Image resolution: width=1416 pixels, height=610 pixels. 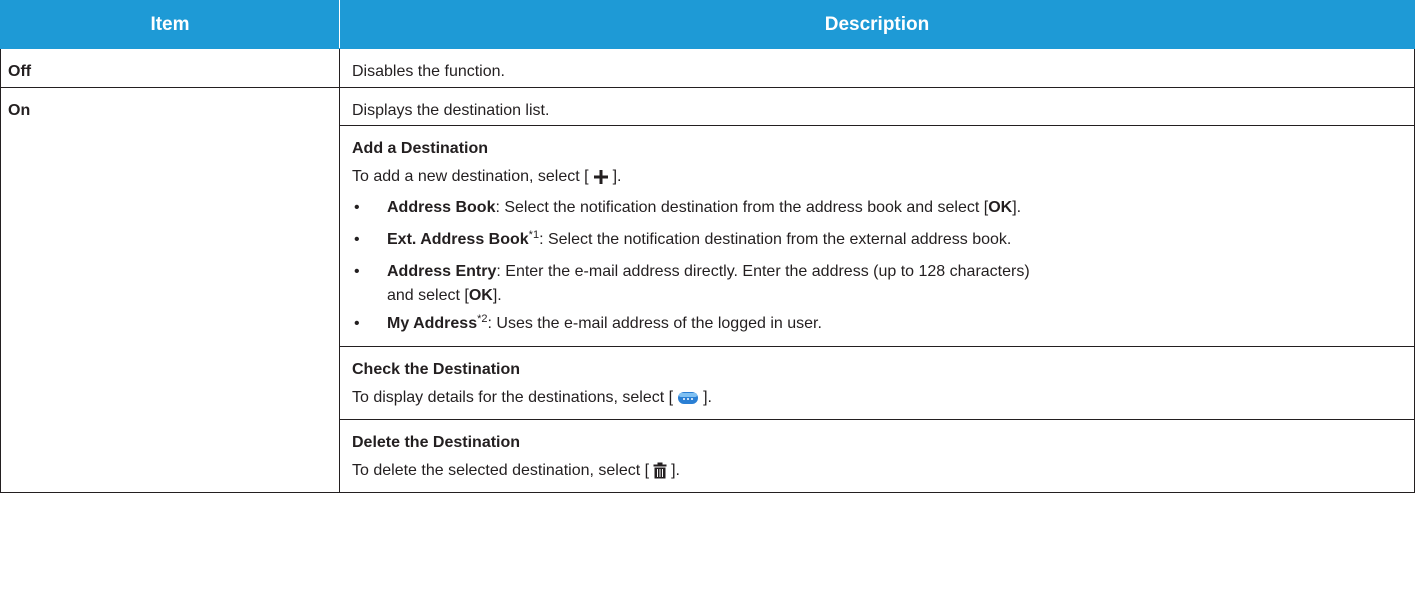 I want to click on desc-on: Displays the destination list., so click(x=451, y=110).